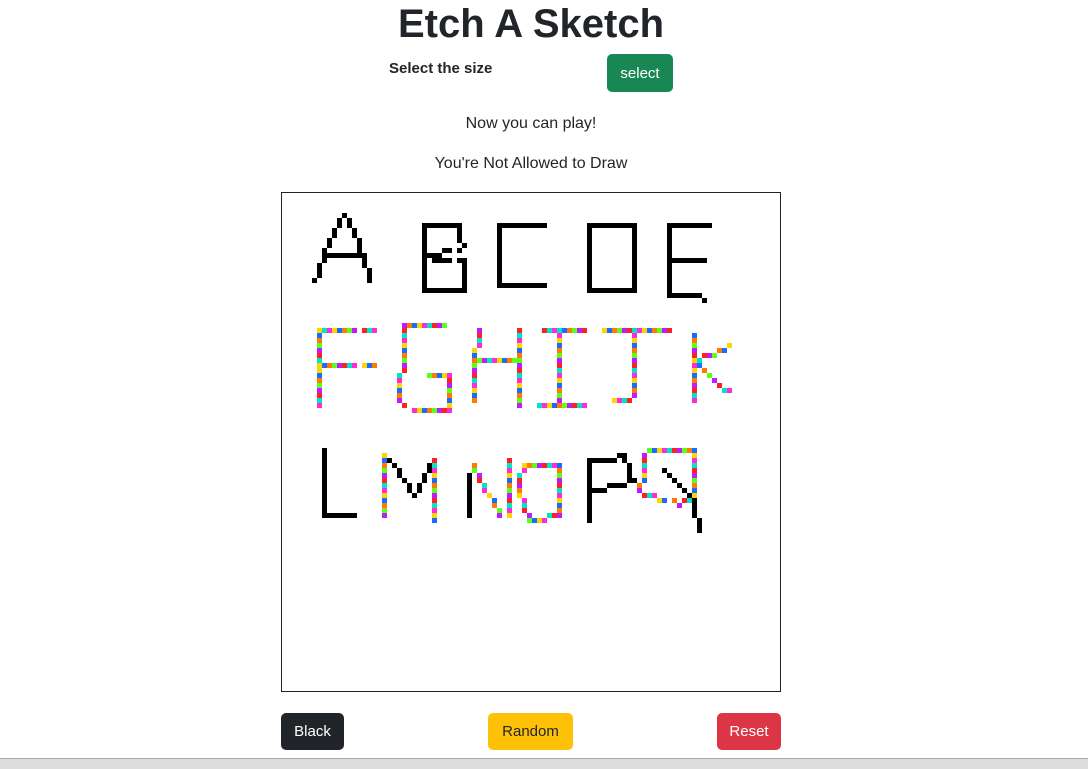  What do you see at coordinates (749, 731) in the screenshot?
I see `reset-button: Reset` at bounding box center [749, 731].